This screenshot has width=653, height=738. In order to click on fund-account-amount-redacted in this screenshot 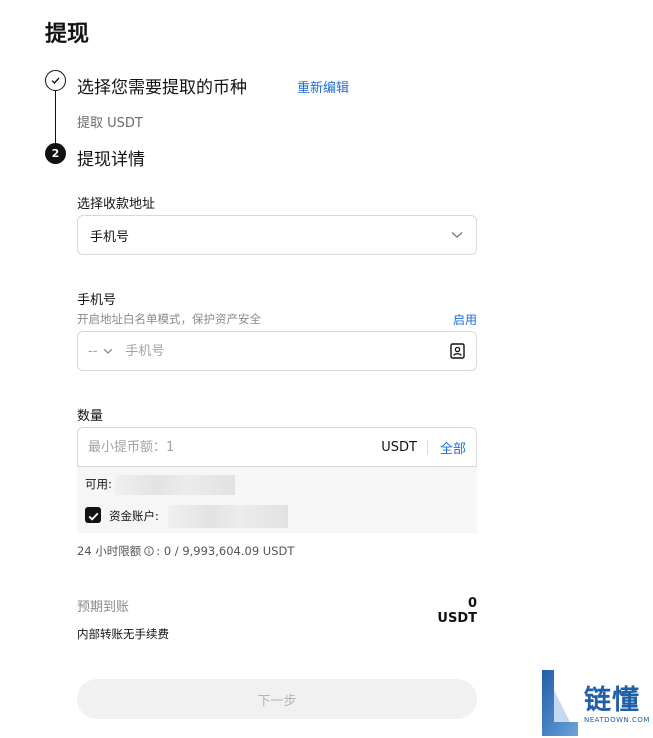, I will do `click(228, 516)`.